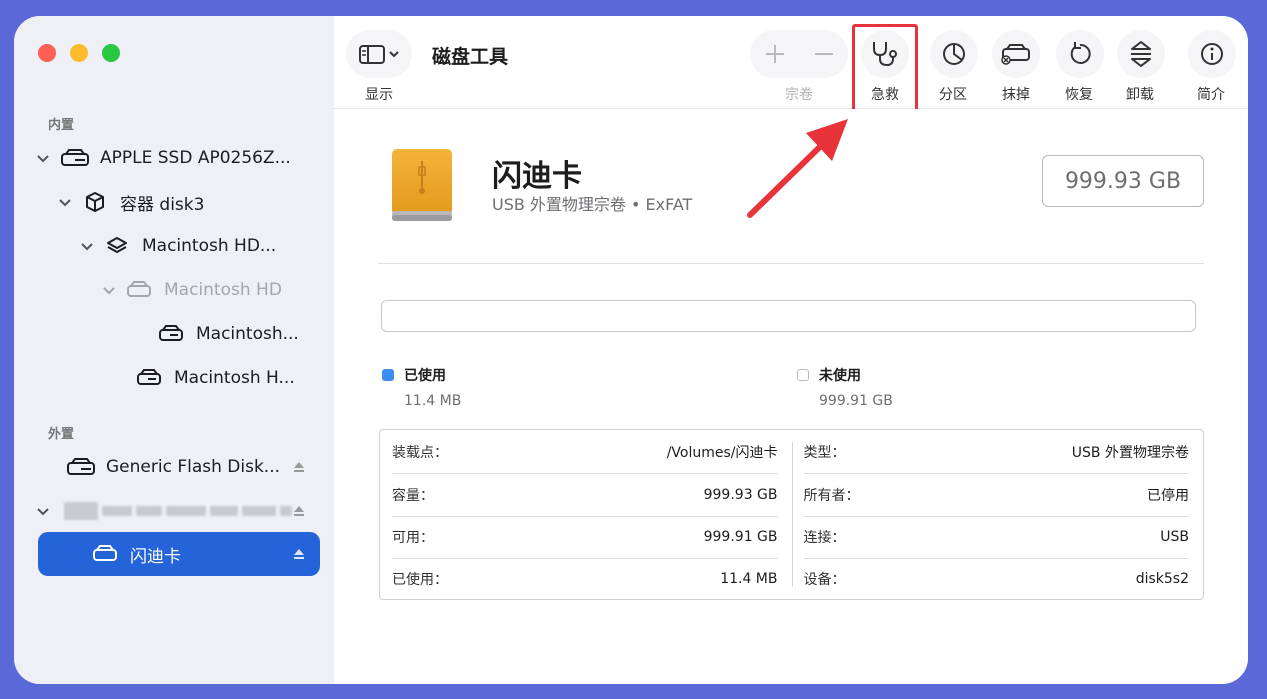  I want to click on info-value: 已停用, so click(1168, 496).